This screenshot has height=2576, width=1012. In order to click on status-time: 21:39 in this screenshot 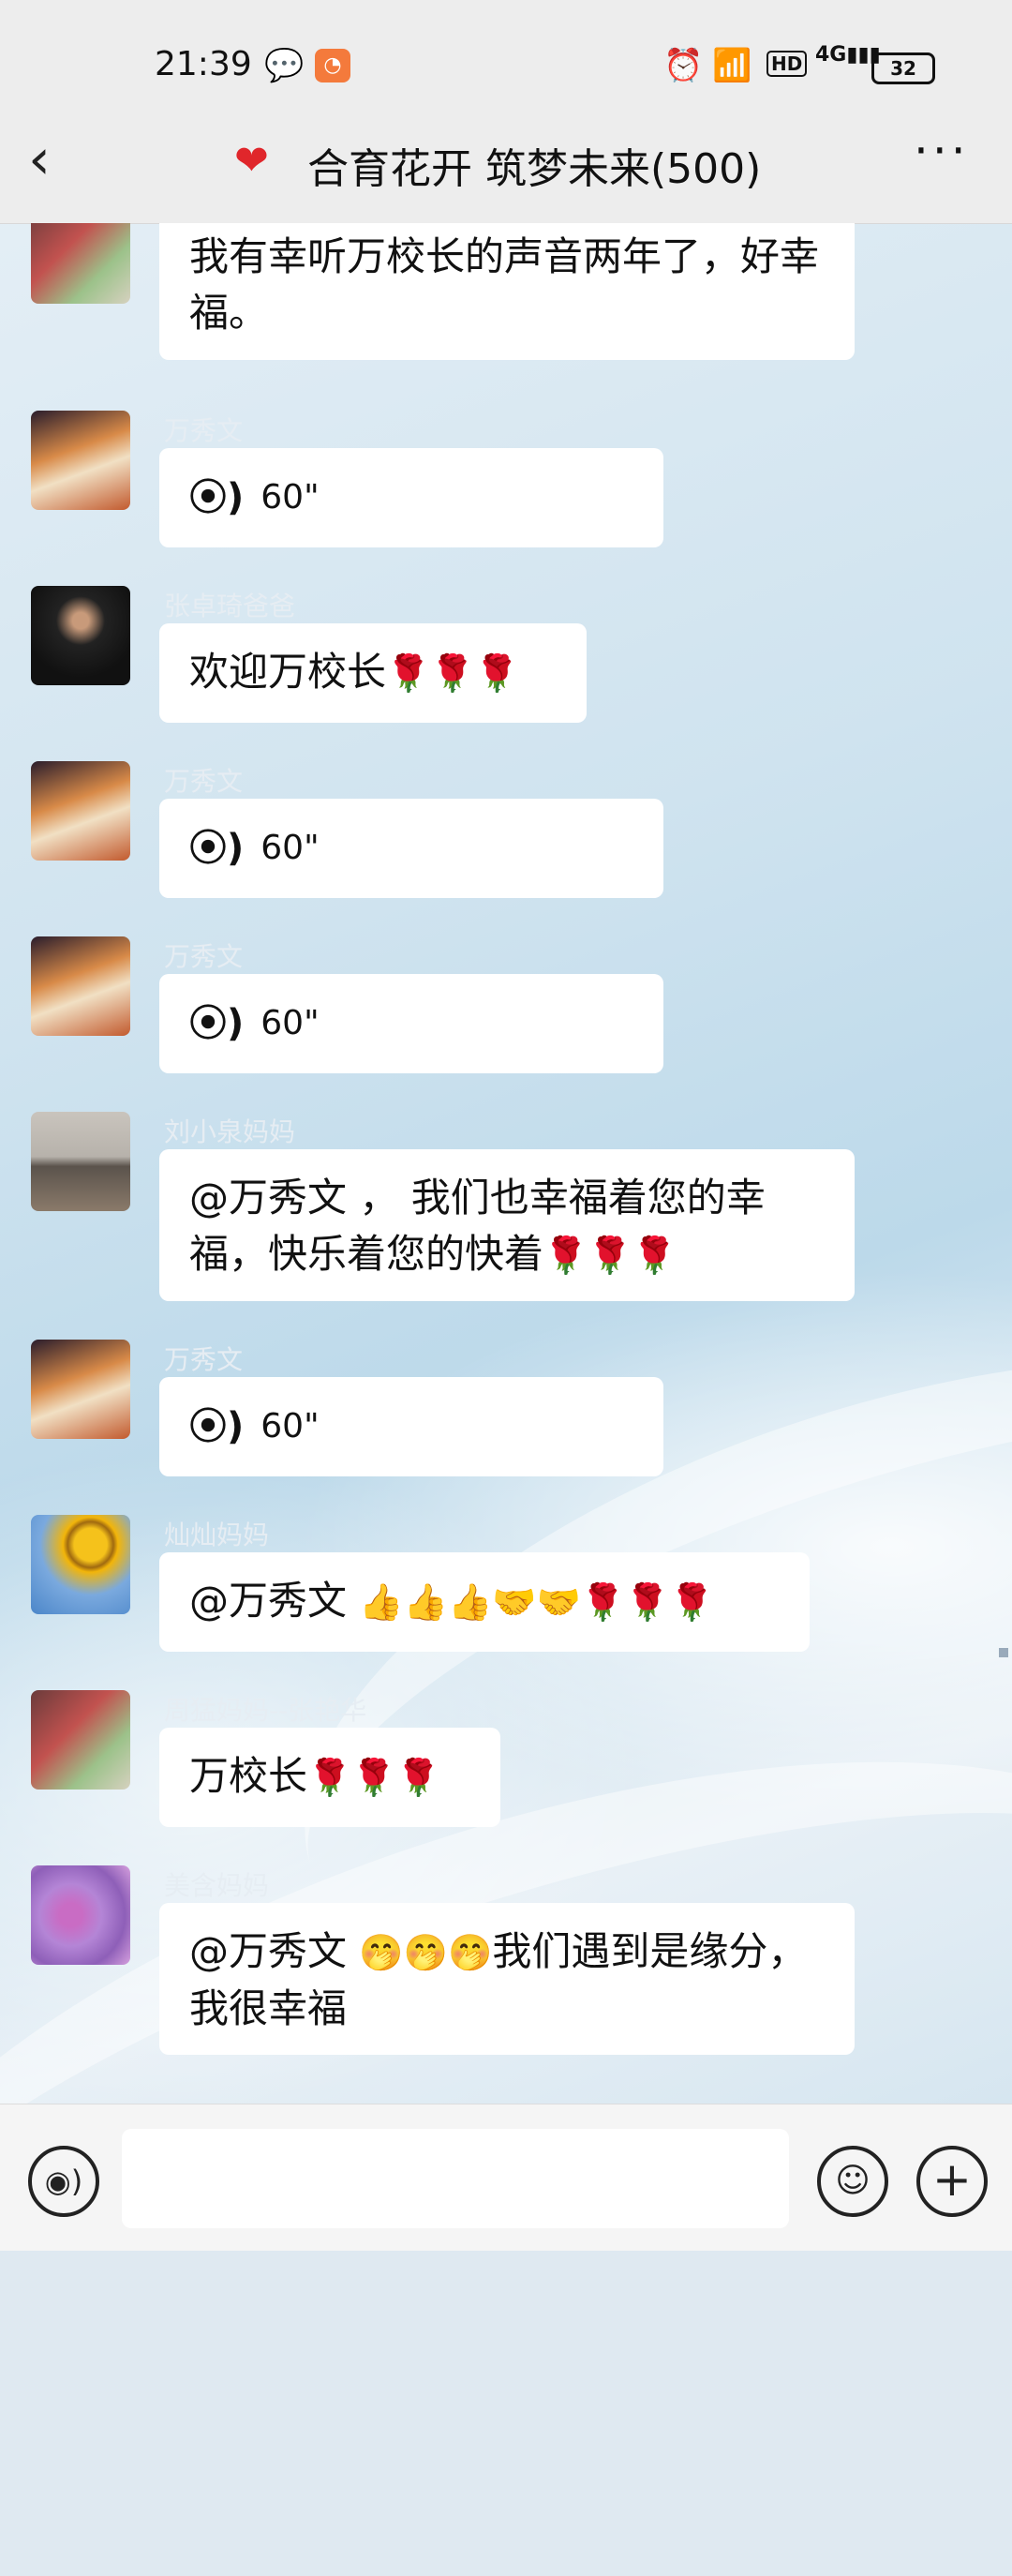, I will do `click(203, 64)`.